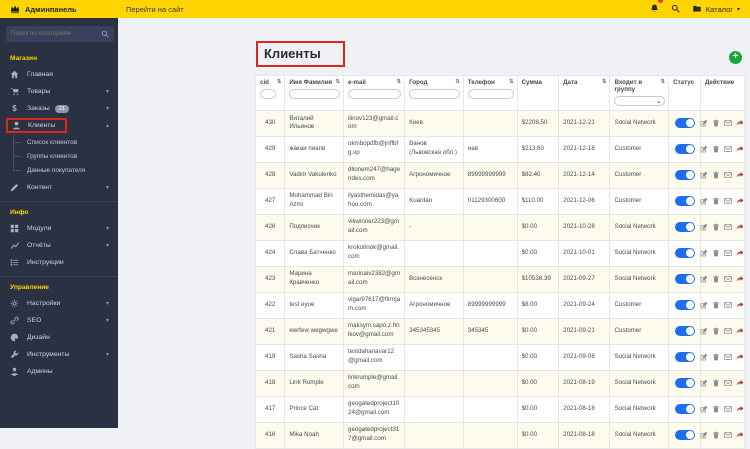  What do you see at coordinates (59, 108) in the screenshot?
I see `sidebar-item-orders: $Заказы21▾` at bounding box center [59, 108].